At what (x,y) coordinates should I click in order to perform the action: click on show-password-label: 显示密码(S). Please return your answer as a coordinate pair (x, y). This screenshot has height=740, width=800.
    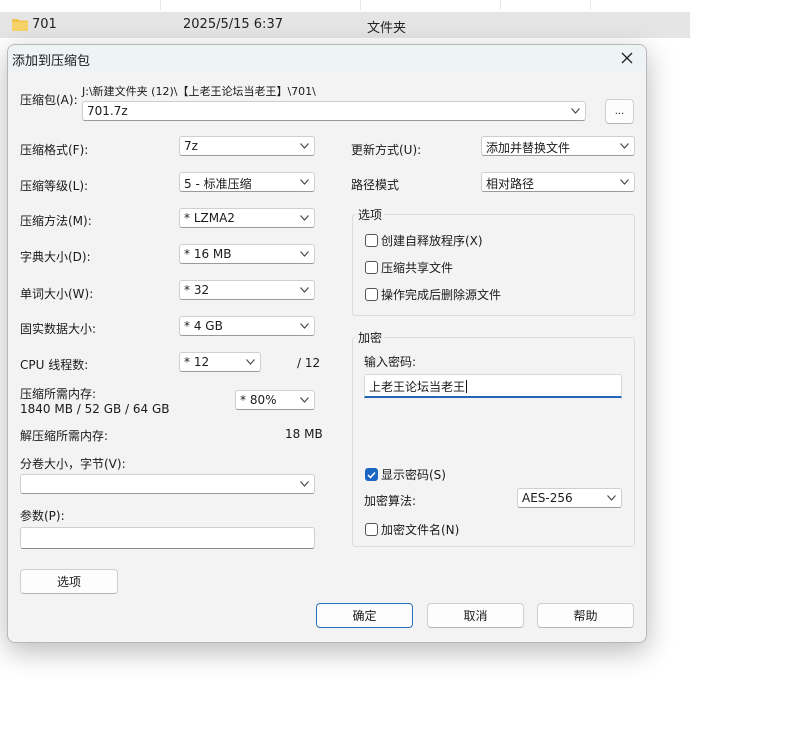
    Looking at the image, I should click on (413, 475).